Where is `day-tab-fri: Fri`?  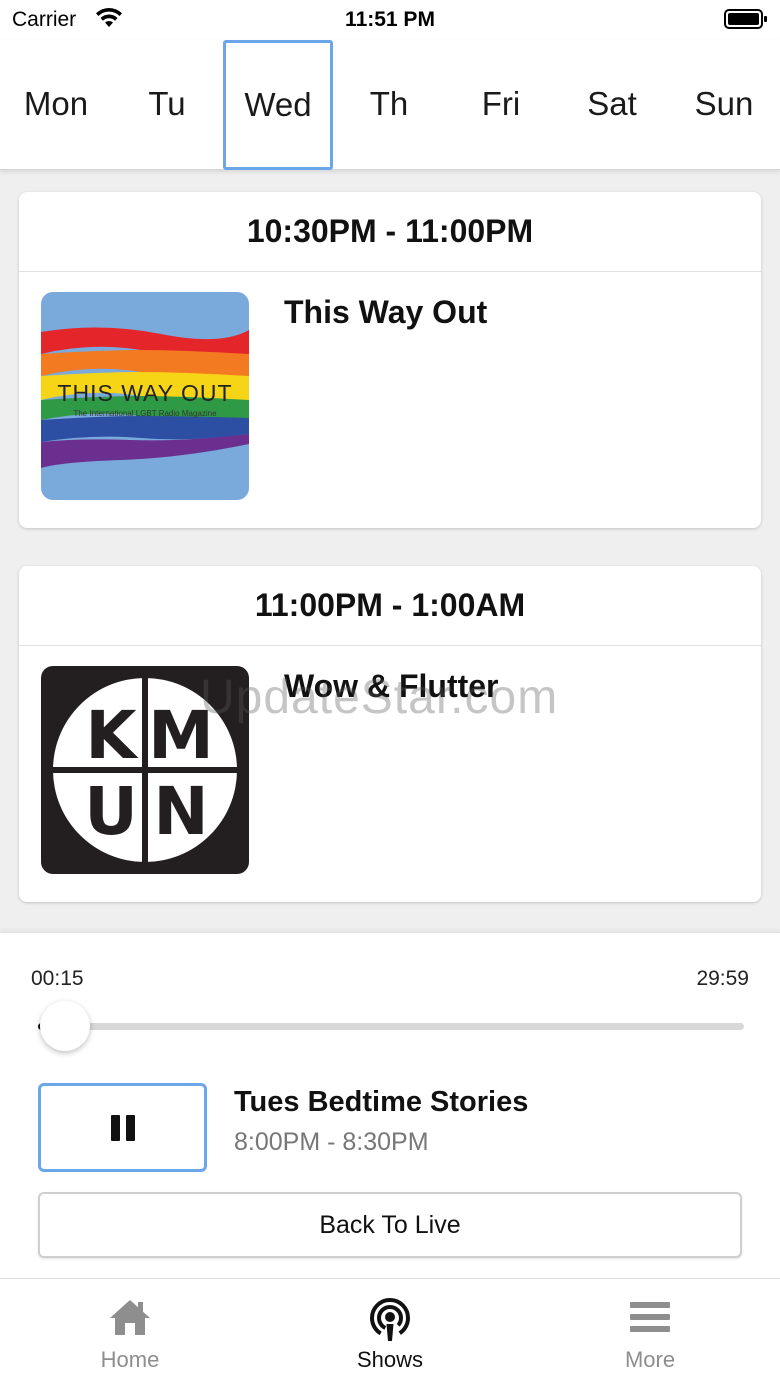 day-tab-fri: Fri is located at coordinates (501, 104).